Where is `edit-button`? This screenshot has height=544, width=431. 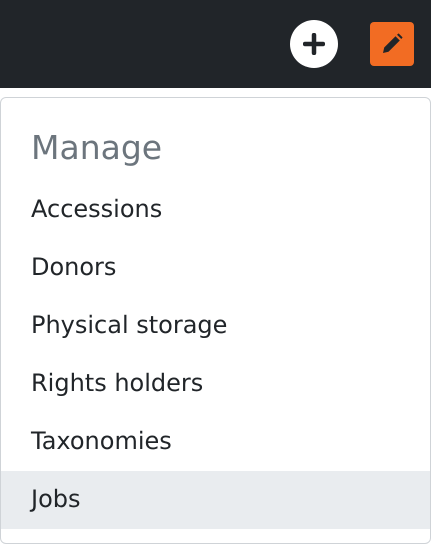 edit-button is located at coordinates (392, 44).